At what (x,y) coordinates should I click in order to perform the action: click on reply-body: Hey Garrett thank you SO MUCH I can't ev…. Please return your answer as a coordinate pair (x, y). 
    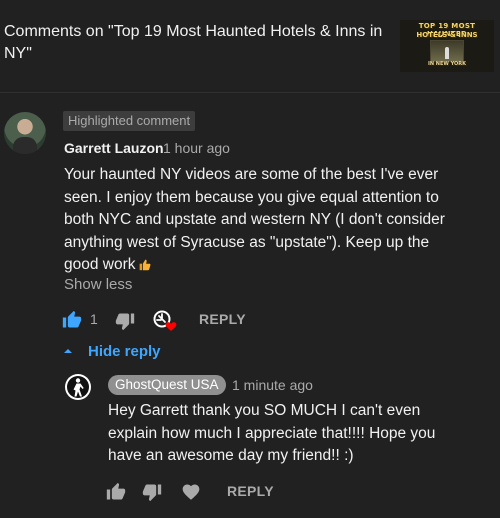
    Looking at the image, I should click on (272, 433).